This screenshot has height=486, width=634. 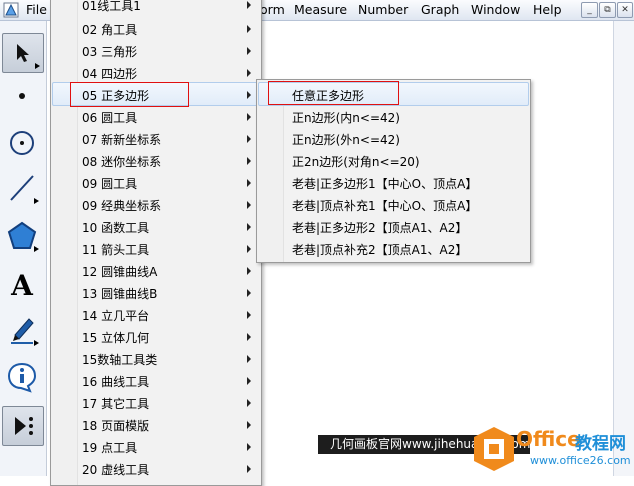 What do you see at coordinates (110, 30) in the screenshot?
I see `menu-item-label: 02 角工具` at bounding box center [110, 30].